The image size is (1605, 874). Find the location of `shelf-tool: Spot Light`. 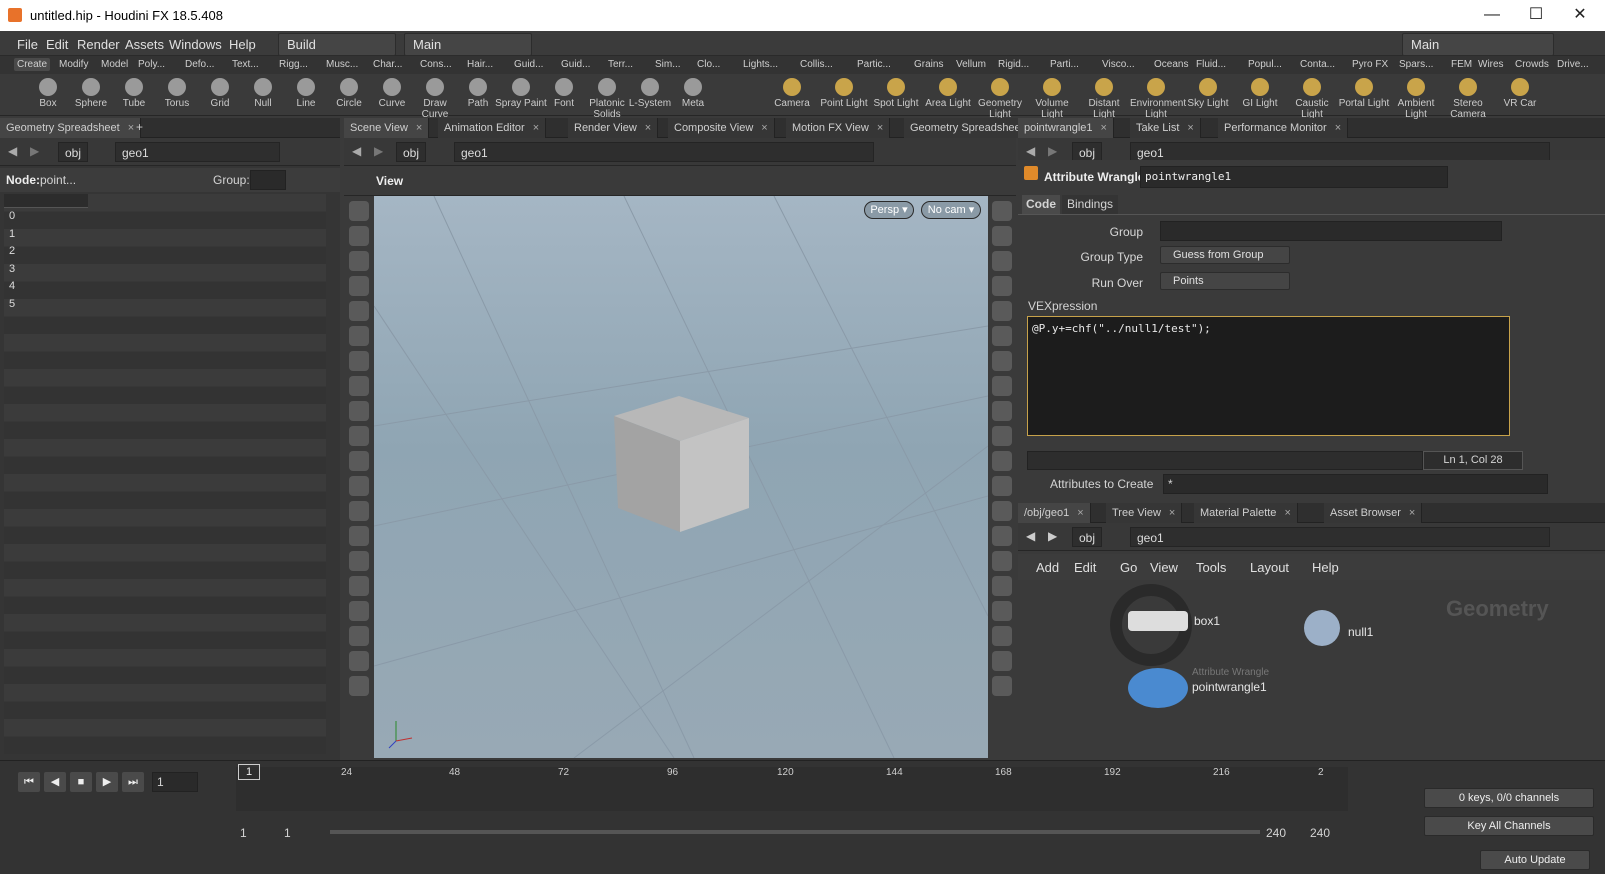

shelf-tool: Spot Light is located at coordinates (896, 94).